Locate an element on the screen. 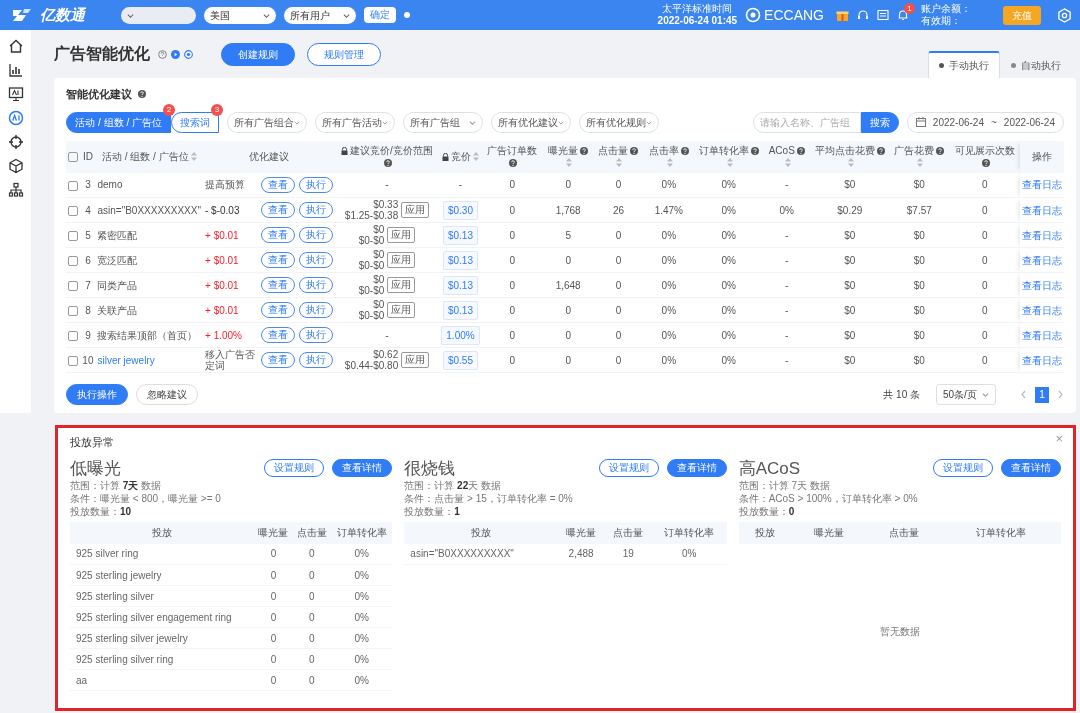 The height and width of the screenshot is (713, 1080). play-icon is located at coordinates (176, 54).